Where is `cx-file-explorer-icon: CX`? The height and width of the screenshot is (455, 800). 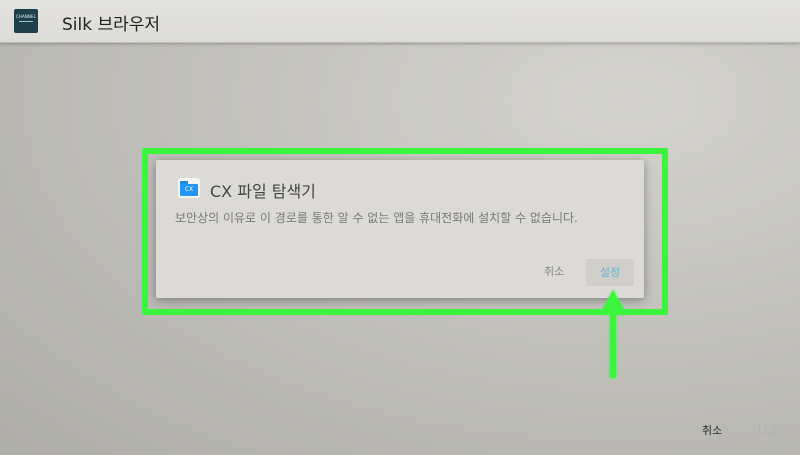 cx-file-explorer-icon: CX is located at coordinates (189, 188).